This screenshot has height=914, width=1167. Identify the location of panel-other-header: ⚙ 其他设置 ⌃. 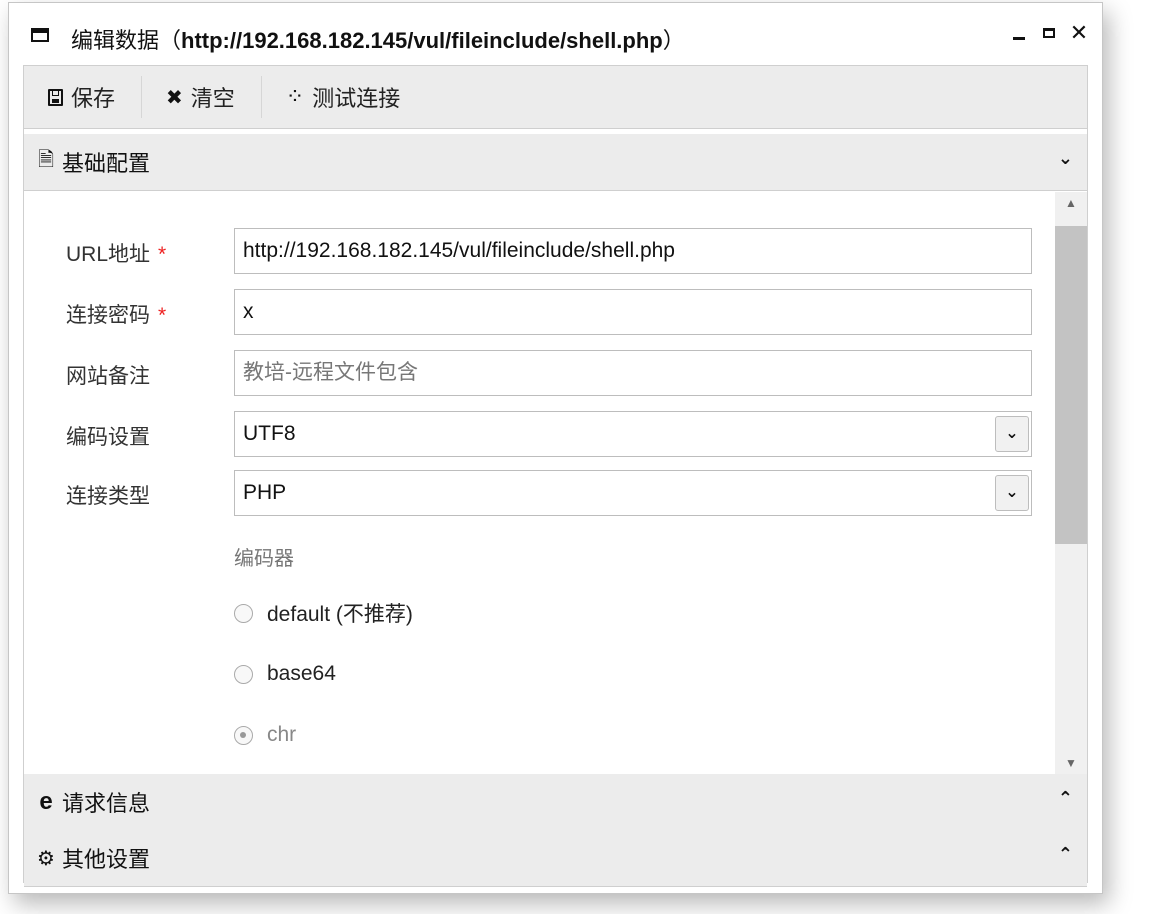
(555, 858).